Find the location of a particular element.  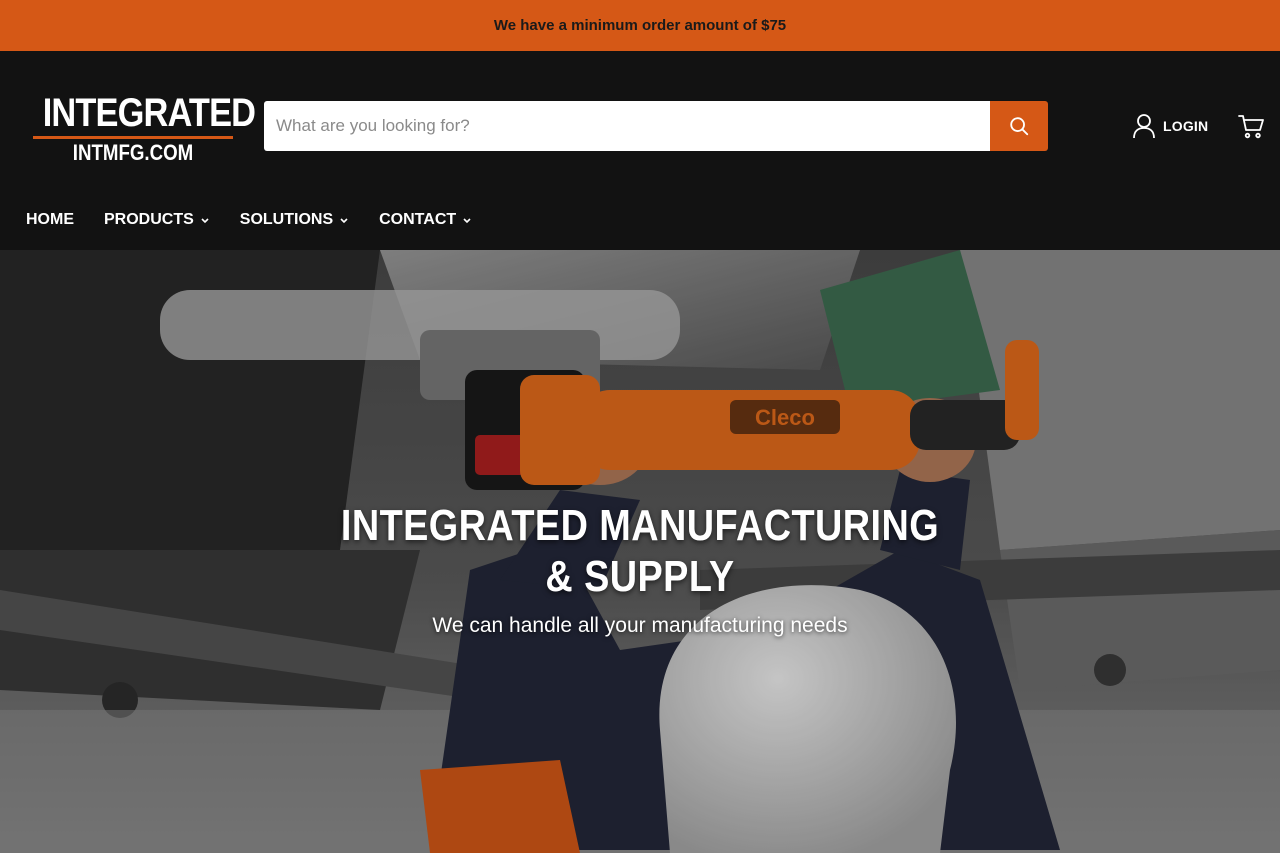

search-input is located at coordinates (627, 126).